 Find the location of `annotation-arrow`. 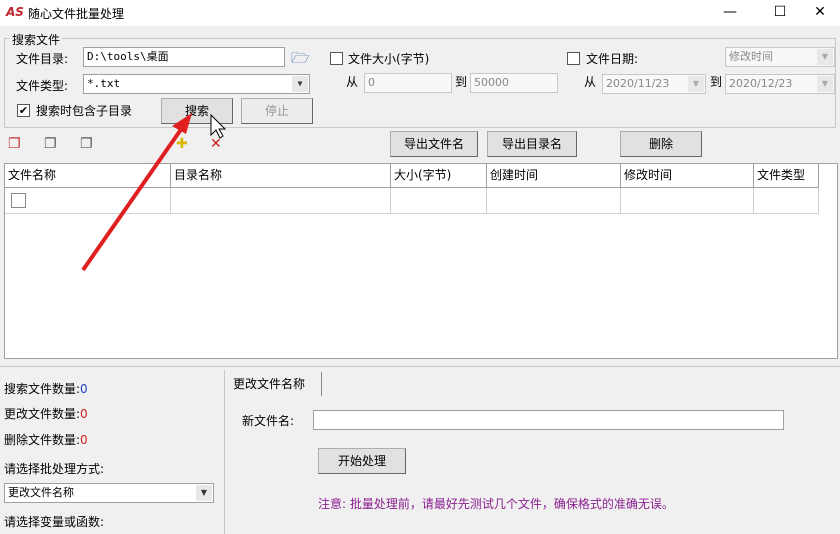

annotation-arrow is located at coordinates (154, 192).